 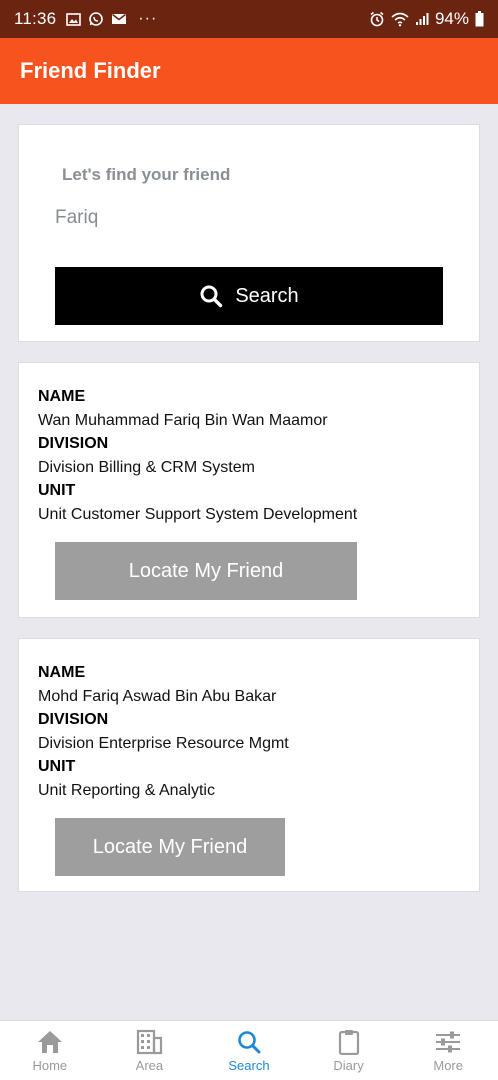 What do you see at coordinates (267, 295) in the screenshot?
I see `search-button-label: Search` at bounding box center [267, 295].